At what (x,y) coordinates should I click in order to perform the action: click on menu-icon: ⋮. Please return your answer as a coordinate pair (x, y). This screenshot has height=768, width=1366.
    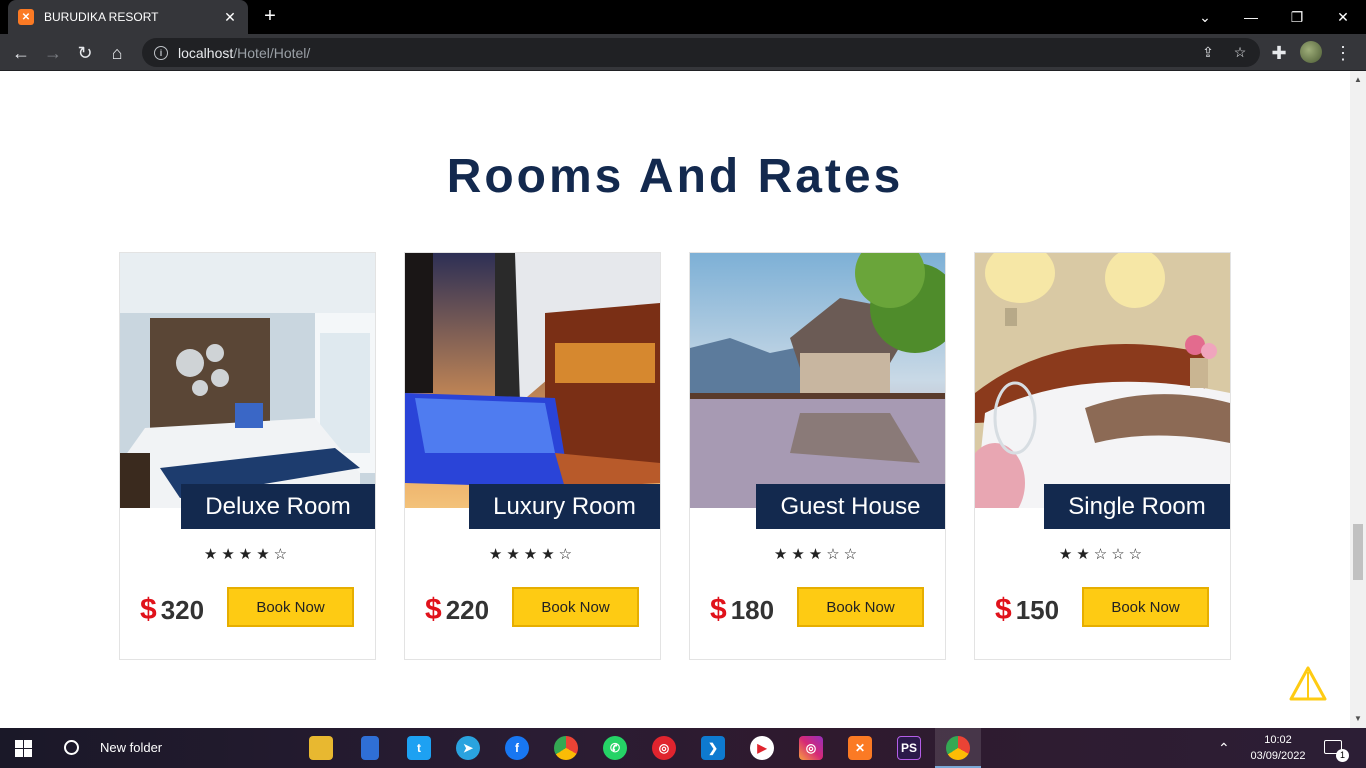
    Looking at the image, I should click on (1343, 53).